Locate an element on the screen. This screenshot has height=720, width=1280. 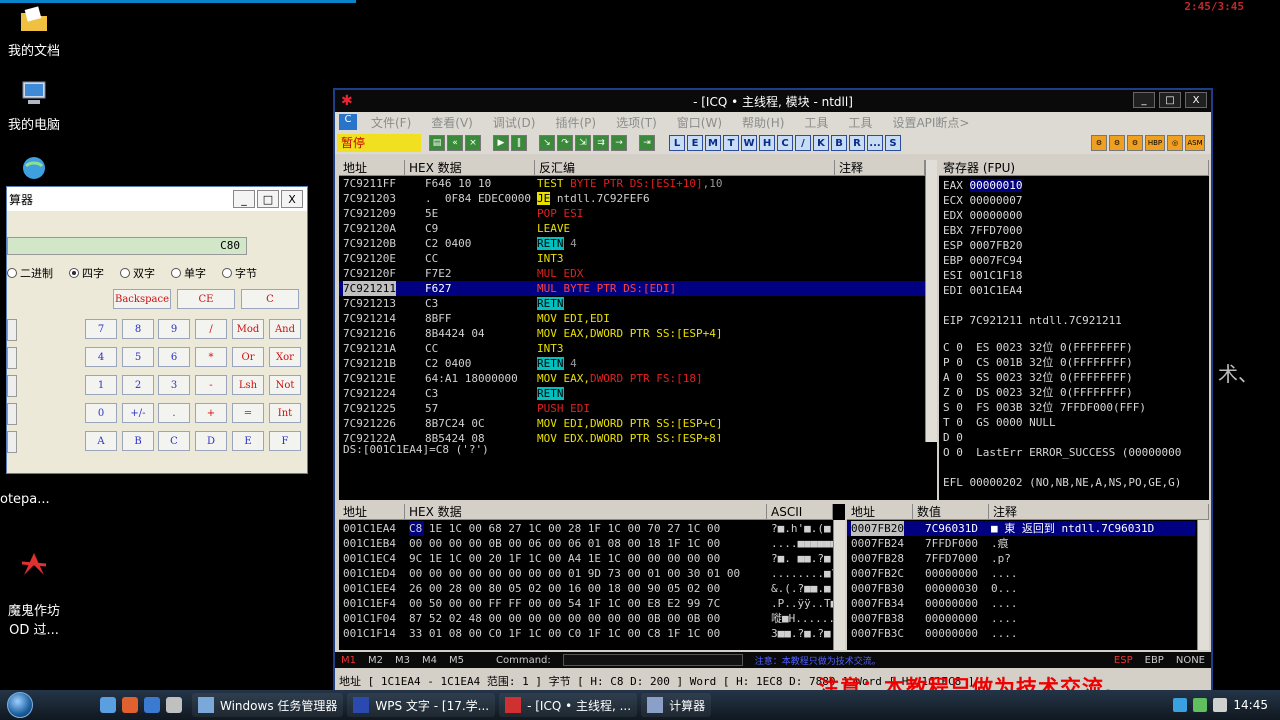
calc-key: Lsh is located at coordinates (248, 385).